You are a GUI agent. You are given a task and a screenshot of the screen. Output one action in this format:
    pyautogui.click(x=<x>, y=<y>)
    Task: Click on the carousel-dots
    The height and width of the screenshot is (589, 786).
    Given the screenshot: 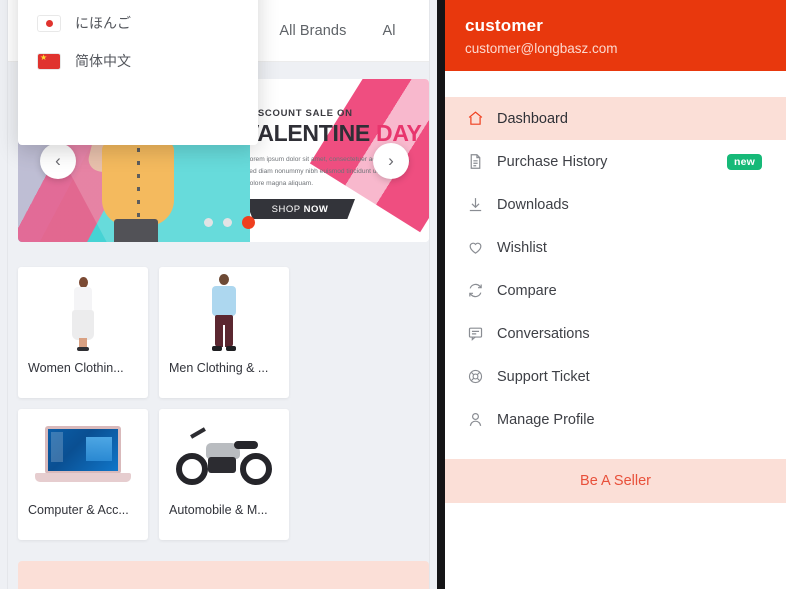 What is the action you would take?
    pyautogui.click(x=229, y=222)
    